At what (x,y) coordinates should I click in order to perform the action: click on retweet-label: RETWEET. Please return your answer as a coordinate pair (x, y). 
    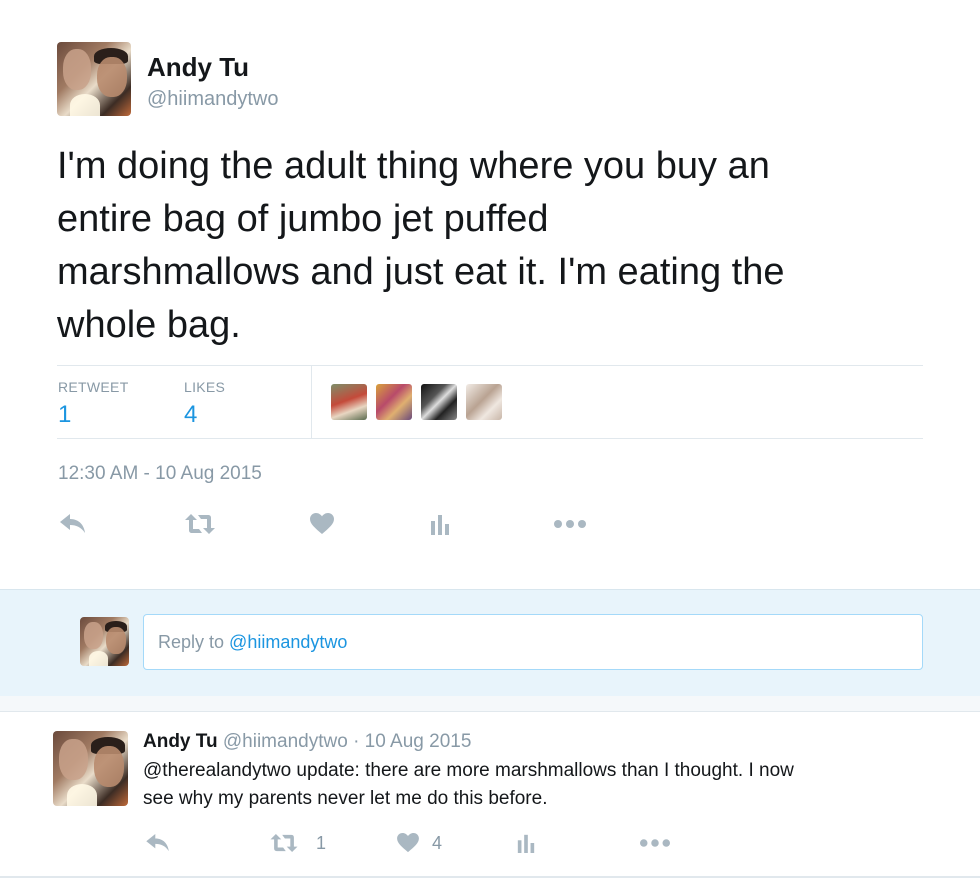
    Looking at the image, I should click on (93, 387).